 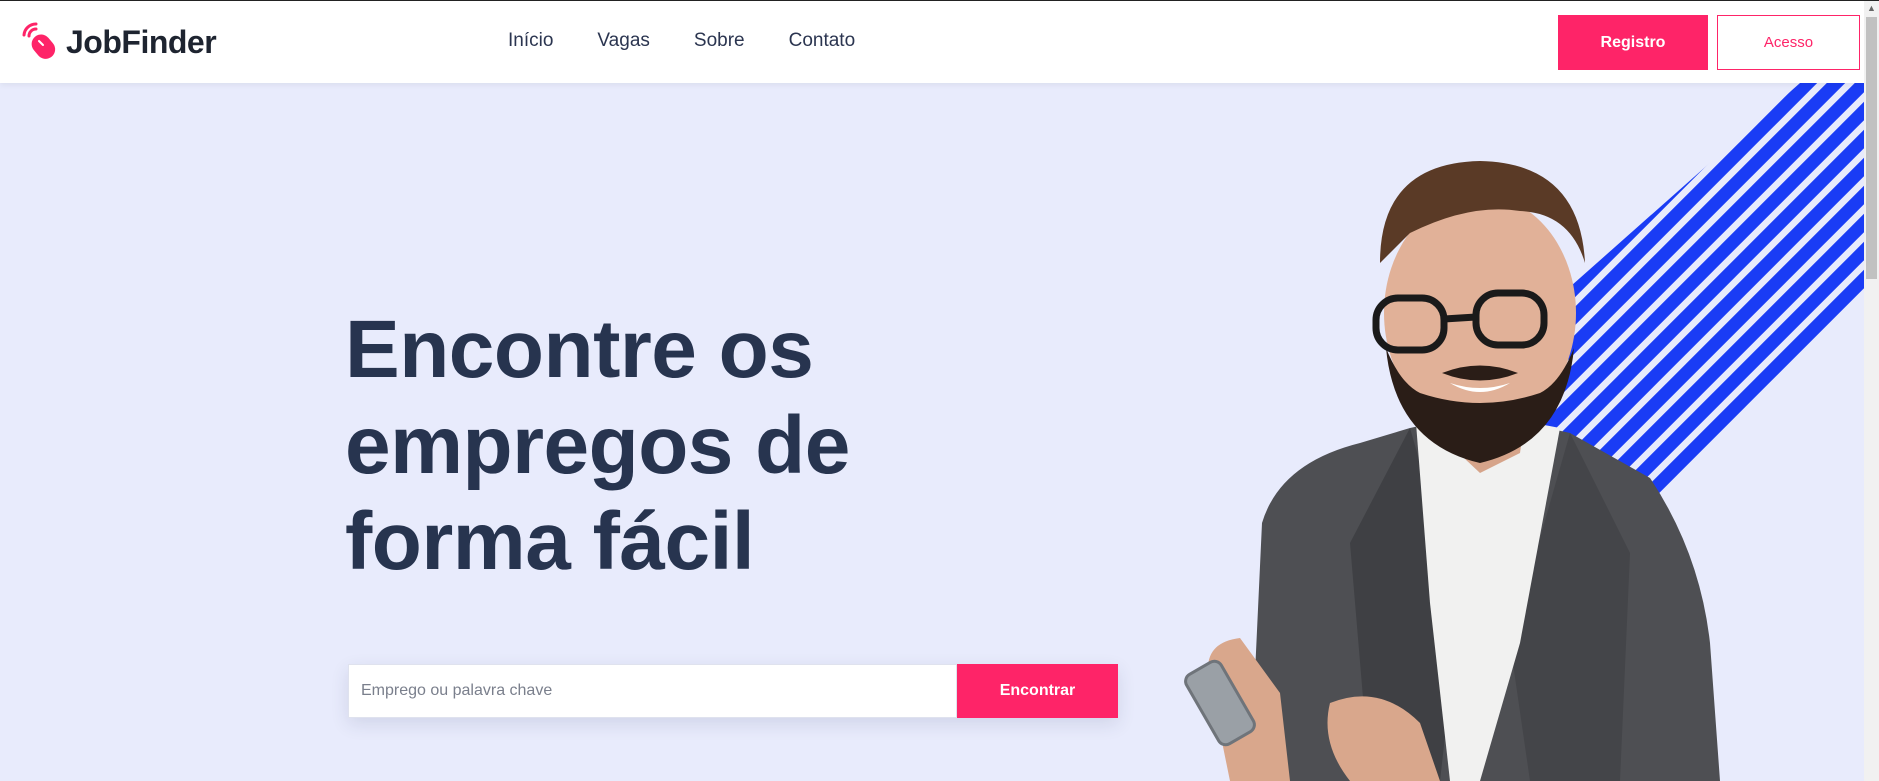 What do you see at coordinates (623, 41) in the screenshot?
I see `nav-link-vagas: Vagas` at bounding box center [623, 41].